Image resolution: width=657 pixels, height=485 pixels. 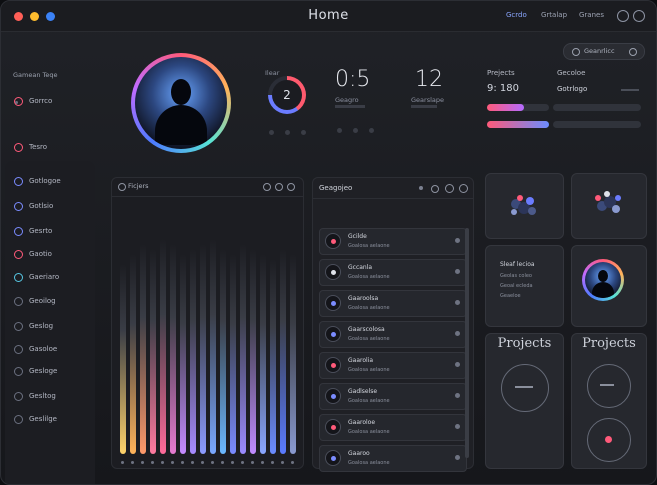 I want to click on panel-control-1-icon, so click(x=267, y=187).